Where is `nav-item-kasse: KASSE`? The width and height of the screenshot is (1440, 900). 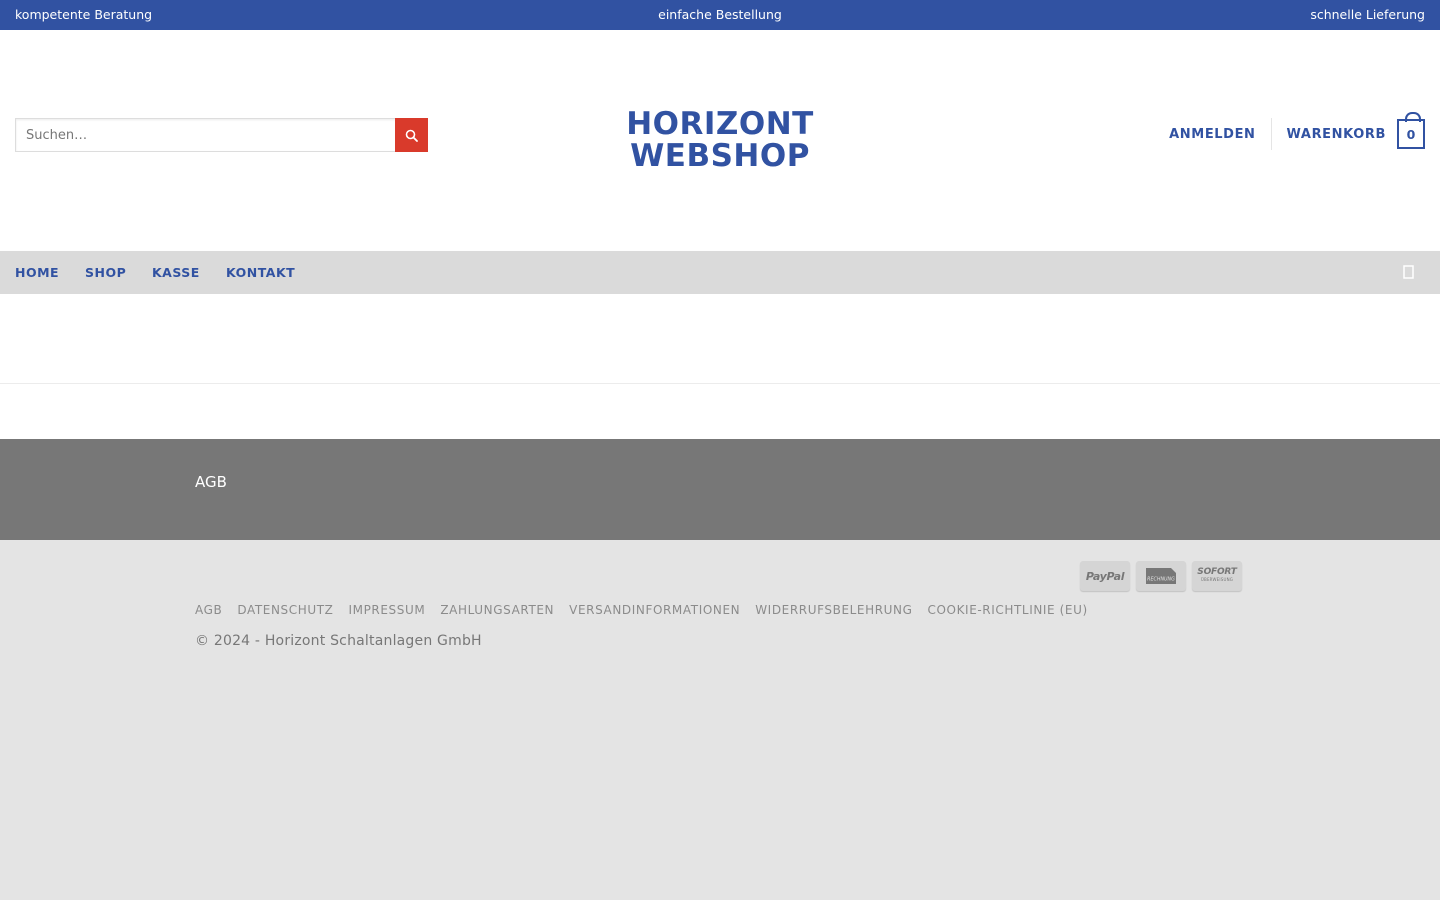
nav-item-kasse: KASSE is located at coordinates (176, 272).